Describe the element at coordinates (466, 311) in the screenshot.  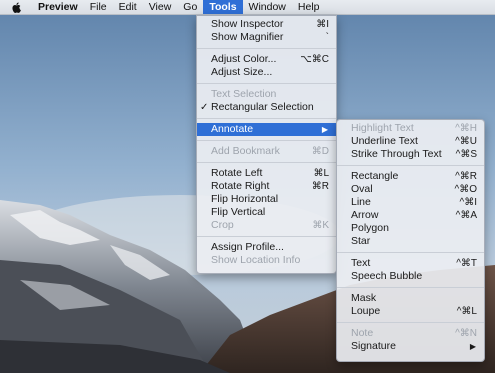
I see `shortcut: ^⌘L` at that location.